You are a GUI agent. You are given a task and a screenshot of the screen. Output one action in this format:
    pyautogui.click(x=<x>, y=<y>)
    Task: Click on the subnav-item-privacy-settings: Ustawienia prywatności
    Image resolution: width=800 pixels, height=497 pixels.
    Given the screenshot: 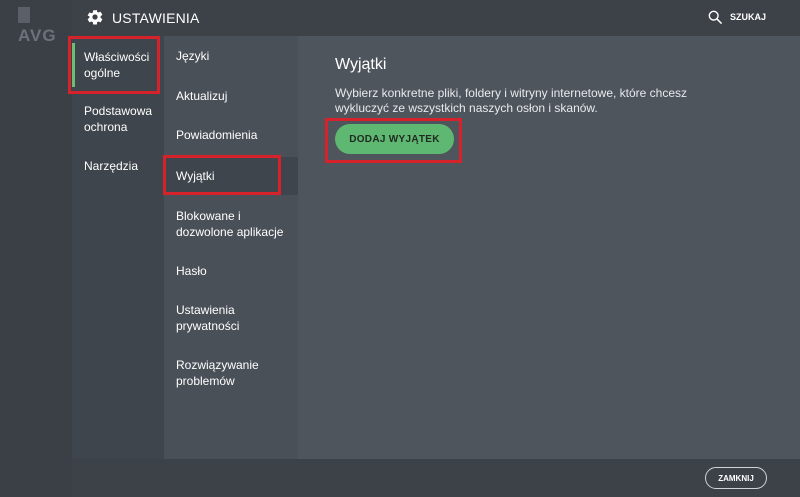 What is the action you would take?
    pyautogui.click(x=231, y=318)
    